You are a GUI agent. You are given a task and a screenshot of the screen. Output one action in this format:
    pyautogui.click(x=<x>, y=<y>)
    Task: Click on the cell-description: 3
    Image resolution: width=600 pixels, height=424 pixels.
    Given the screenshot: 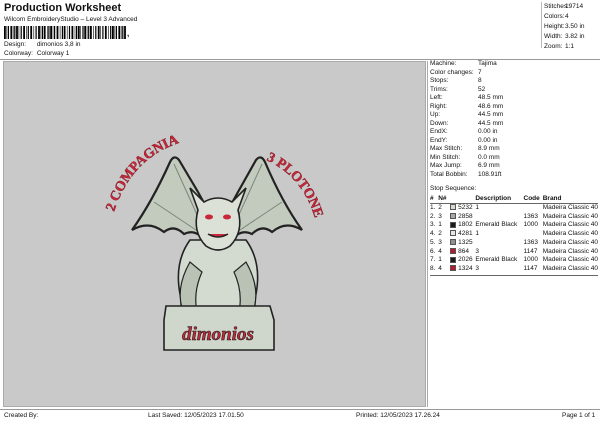 What is the action you would take?
    pyautogui.click(x=477, y=251)
    